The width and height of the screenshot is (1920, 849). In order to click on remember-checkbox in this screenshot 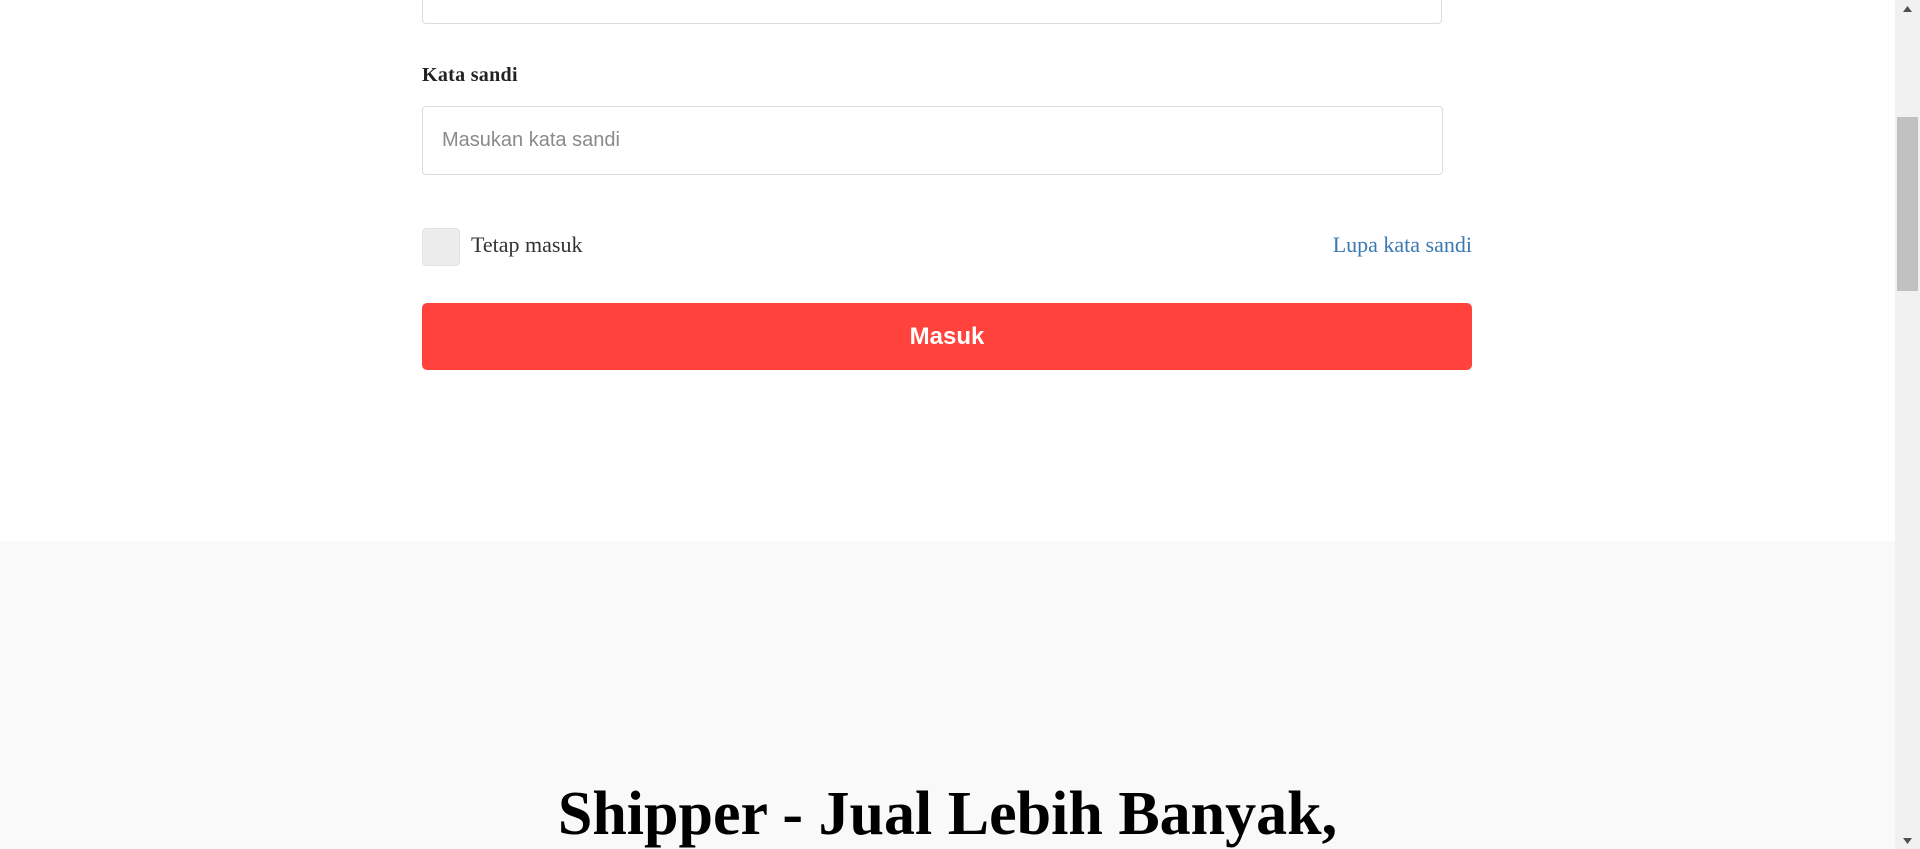, I will do `click(441, 247)`.